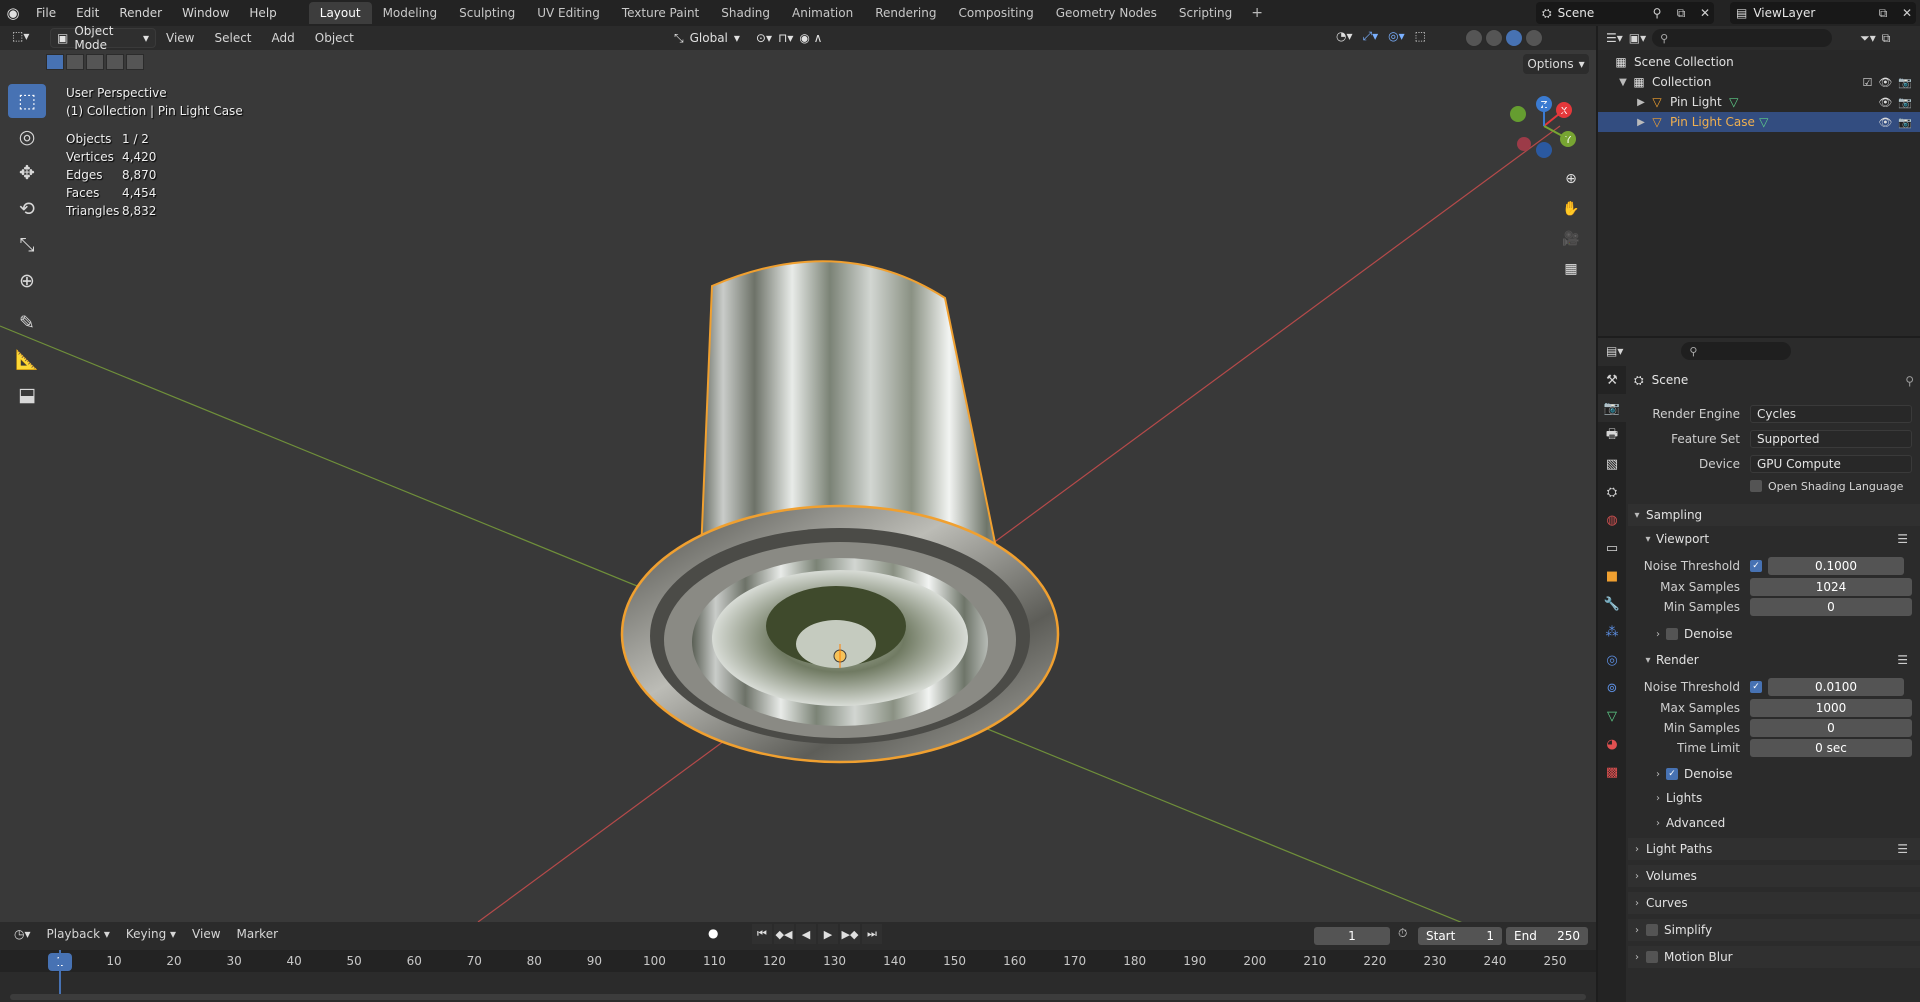 The height and width of the screenshot is (1002, 1920). Describe the element at coordinates (1785, 634) in the screenshot. I see `vp-denoise-subpanel: › Denoise` at that location.